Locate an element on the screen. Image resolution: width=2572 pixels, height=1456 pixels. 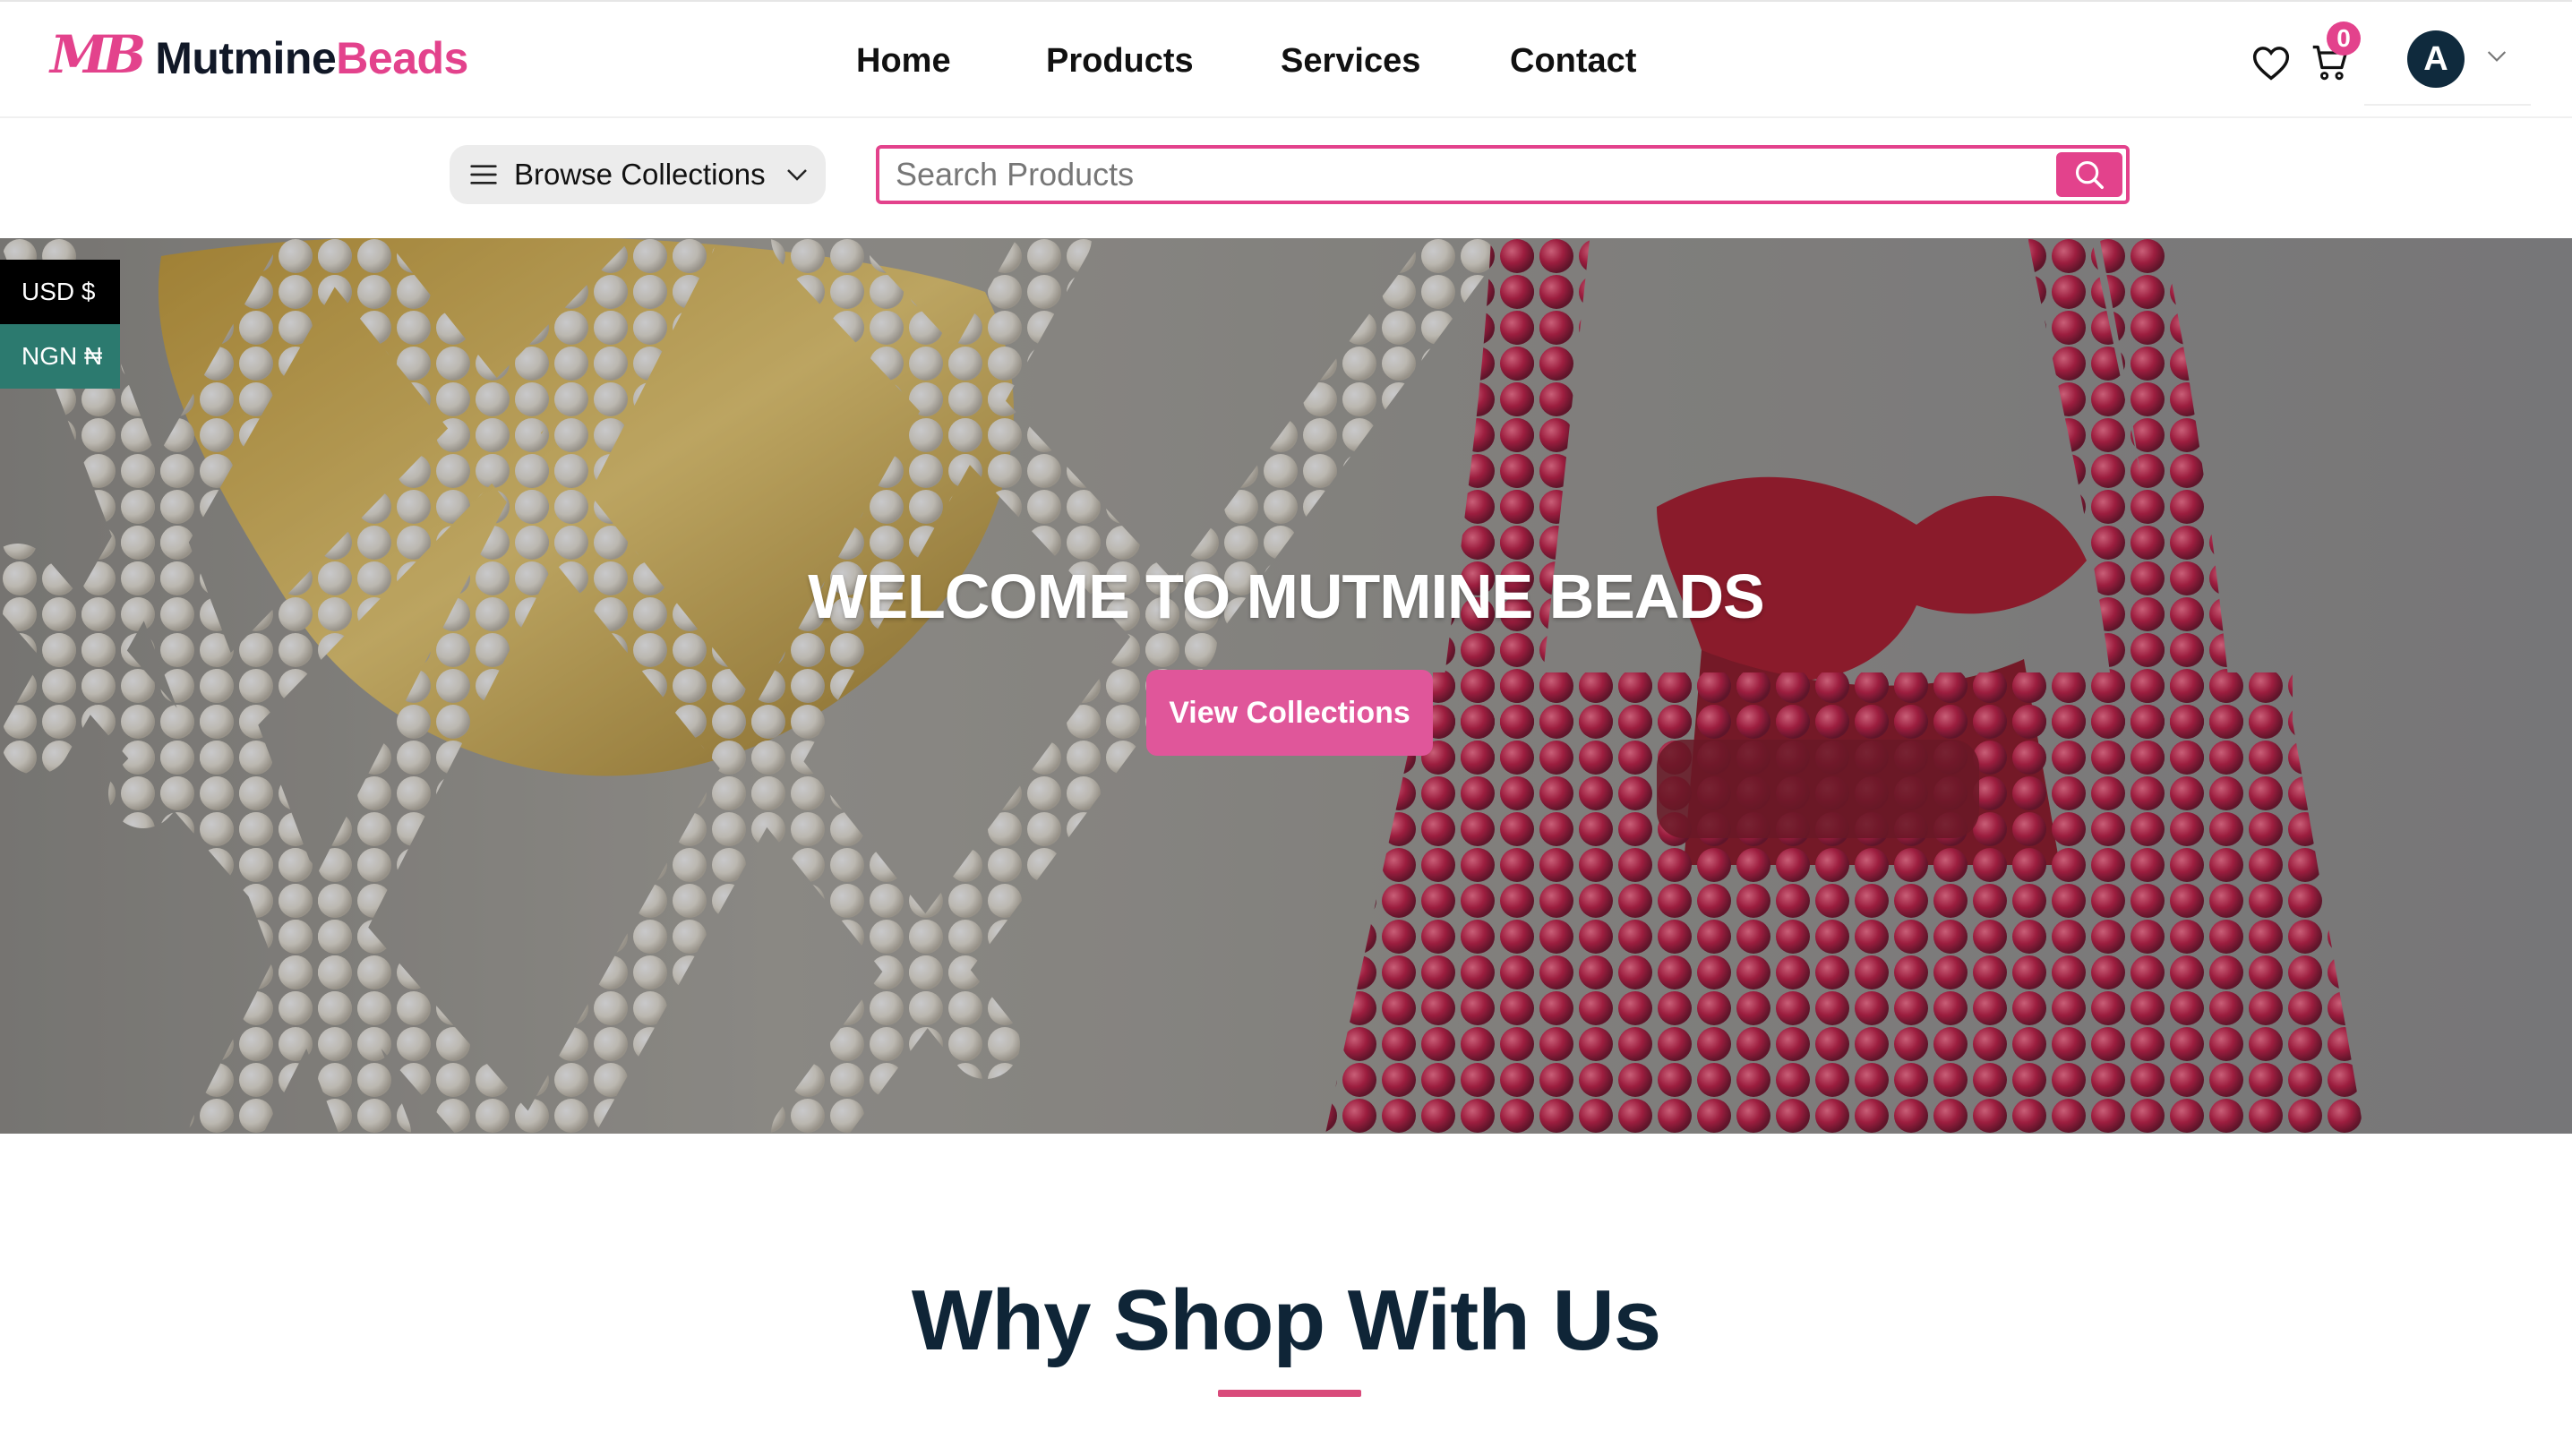
brand-logo: MB MutmineBeads is located at coordinates (259, 57).